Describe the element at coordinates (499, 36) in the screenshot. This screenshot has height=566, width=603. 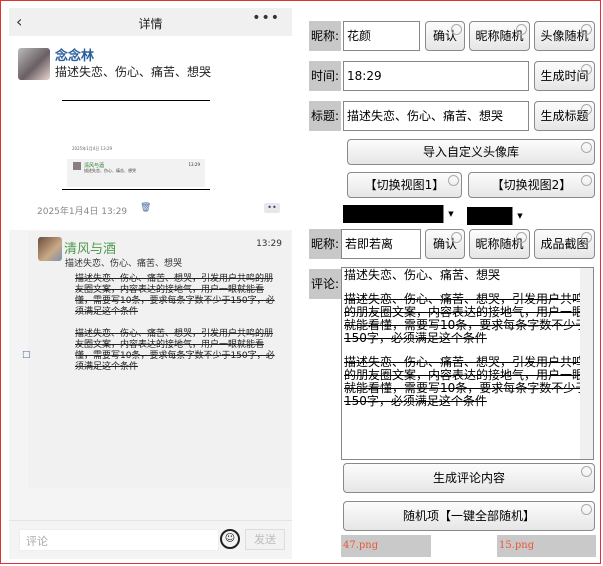
I see `random-nickname-button: 昵称随机` at that location.